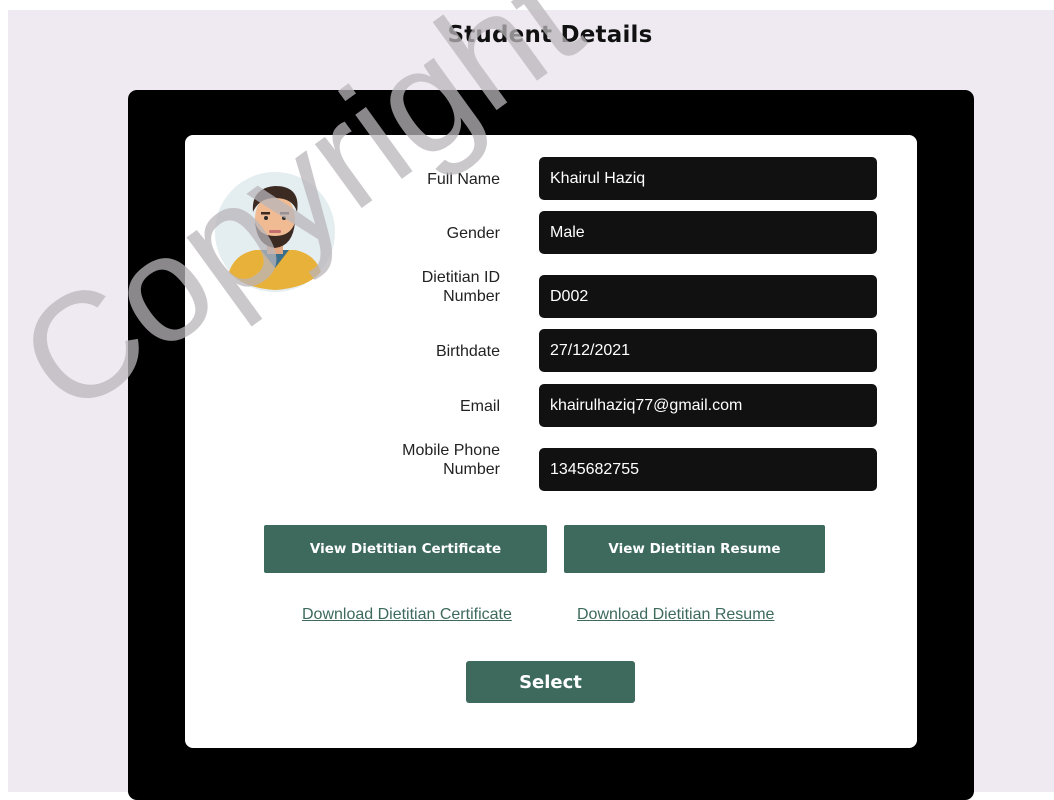  I want to click on dietitian-id-field: D002, so click(708, 296).